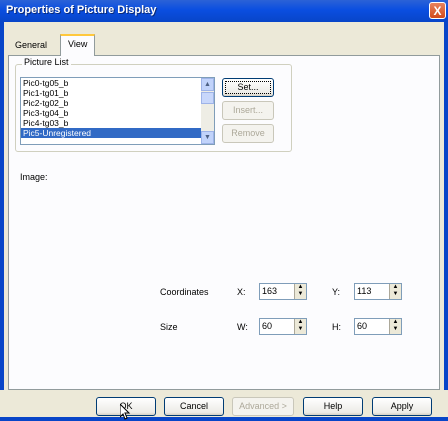  Describe the element at coordinates (78, 45) in the screenshot. I see `tab-view: View` at that location.